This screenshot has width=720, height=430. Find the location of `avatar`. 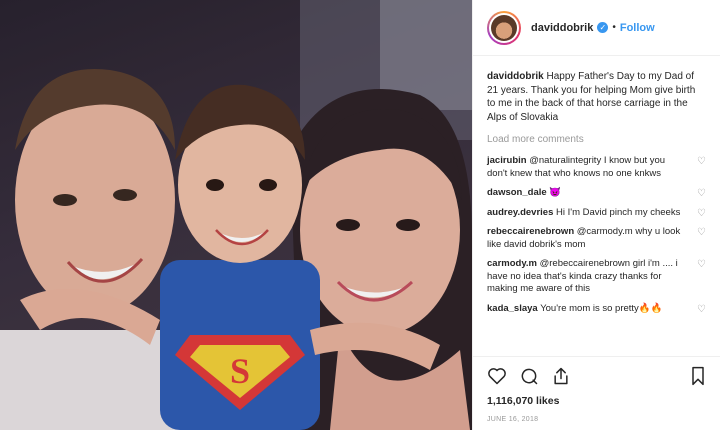

avatar is located at coordinates (504, 27).